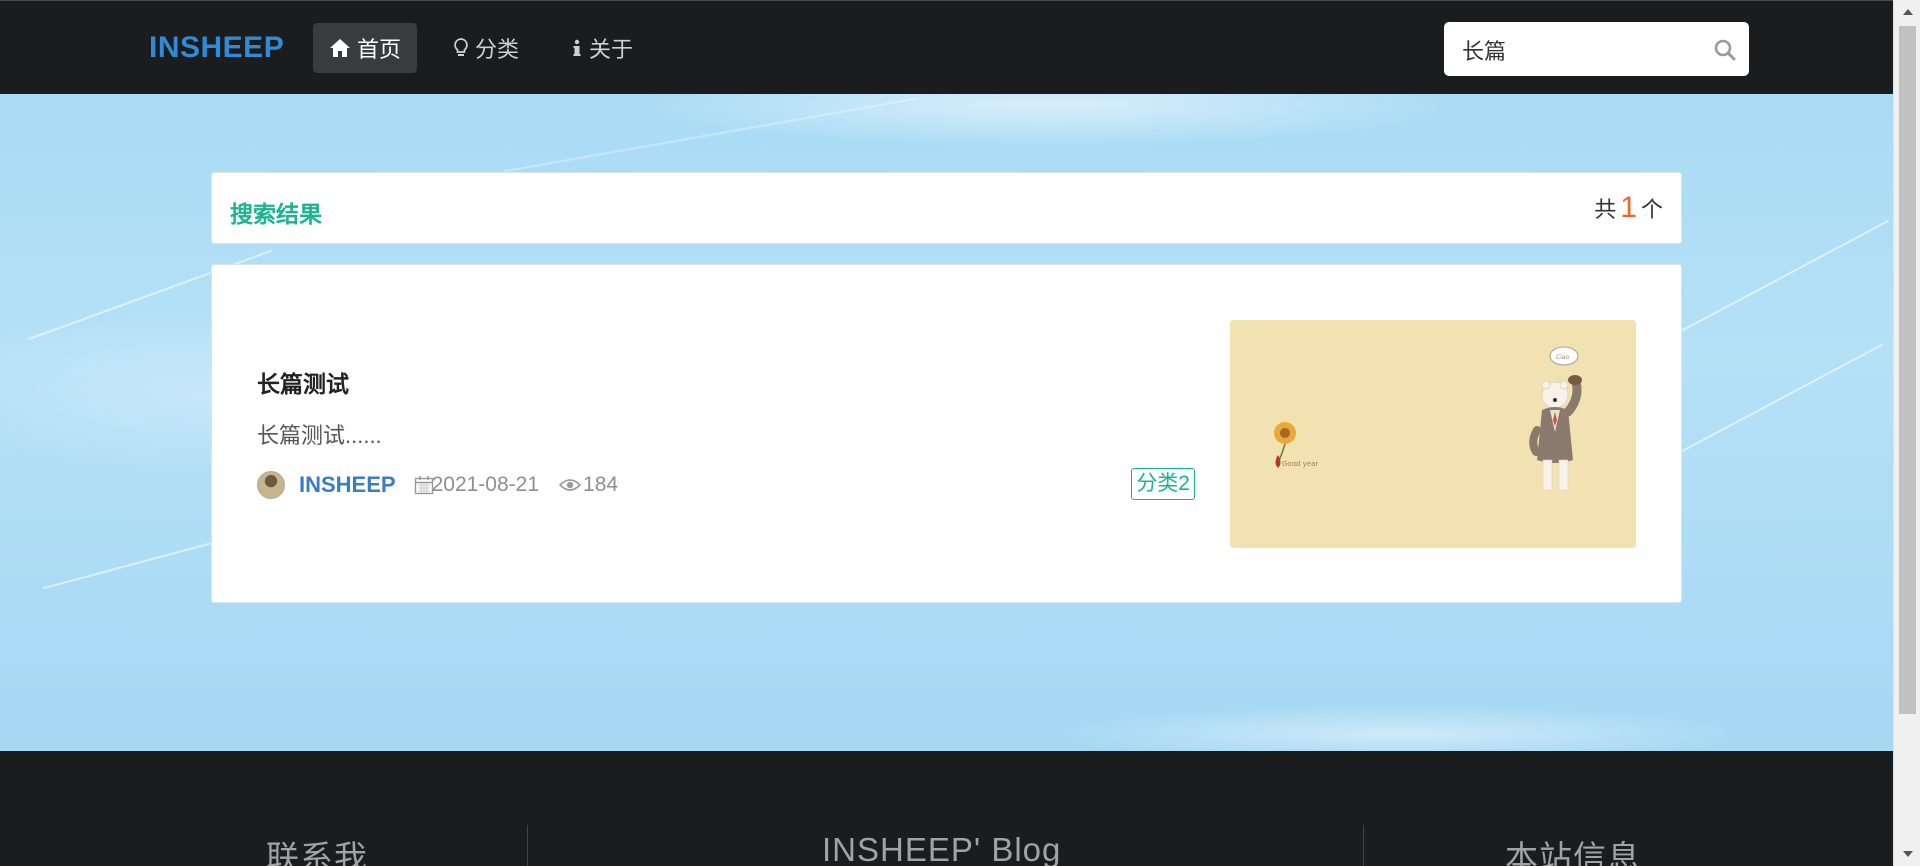 The image size is (1920, 866). What do you see at coordinates (577, 48) in the screenshot?
I see `info-icon` at bounding box center [577, 48].